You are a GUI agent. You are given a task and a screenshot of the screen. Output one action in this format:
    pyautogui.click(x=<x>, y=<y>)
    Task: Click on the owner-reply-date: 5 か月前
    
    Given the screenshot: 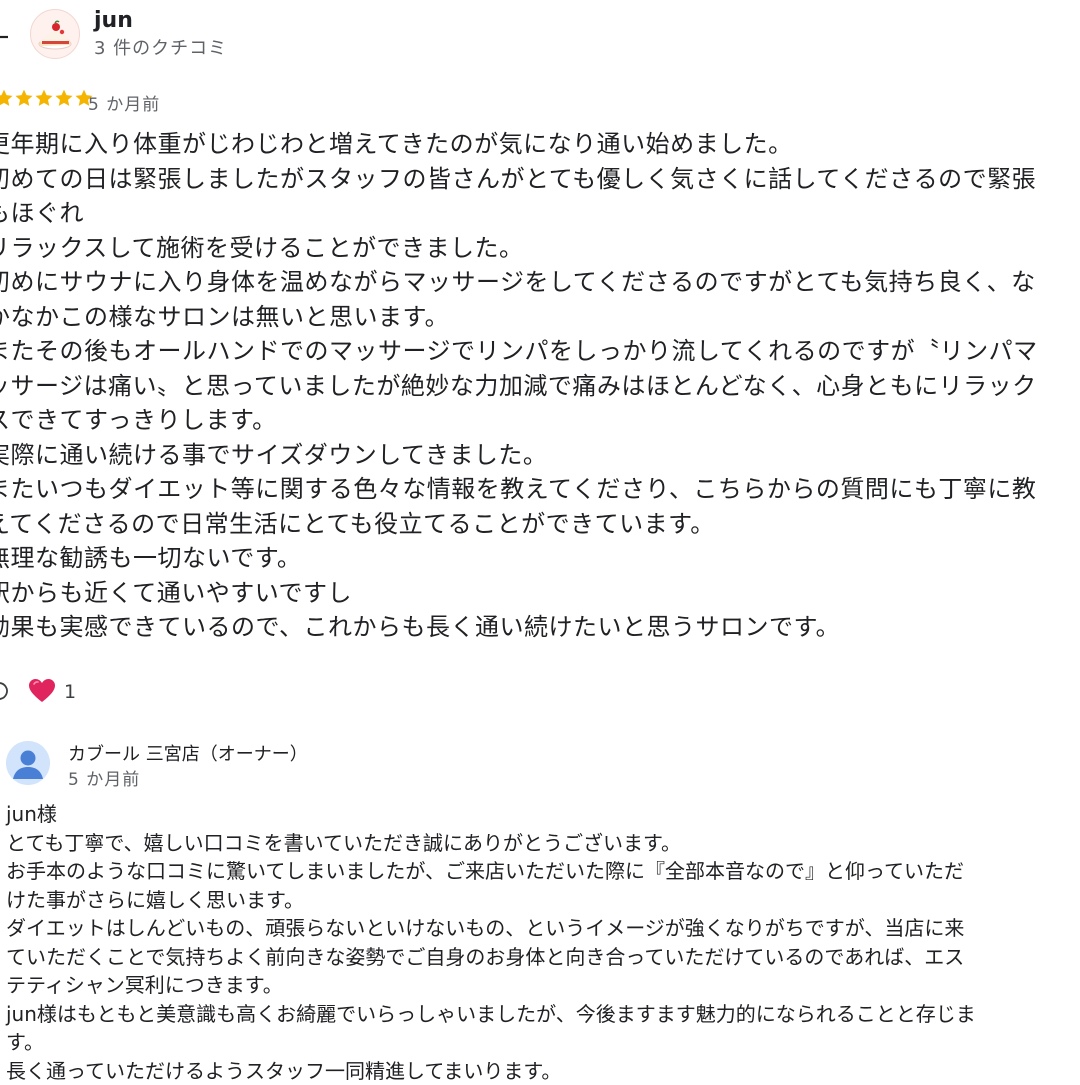 What is the action you would take?
    pyautogui.click(x=104, y=777)
    